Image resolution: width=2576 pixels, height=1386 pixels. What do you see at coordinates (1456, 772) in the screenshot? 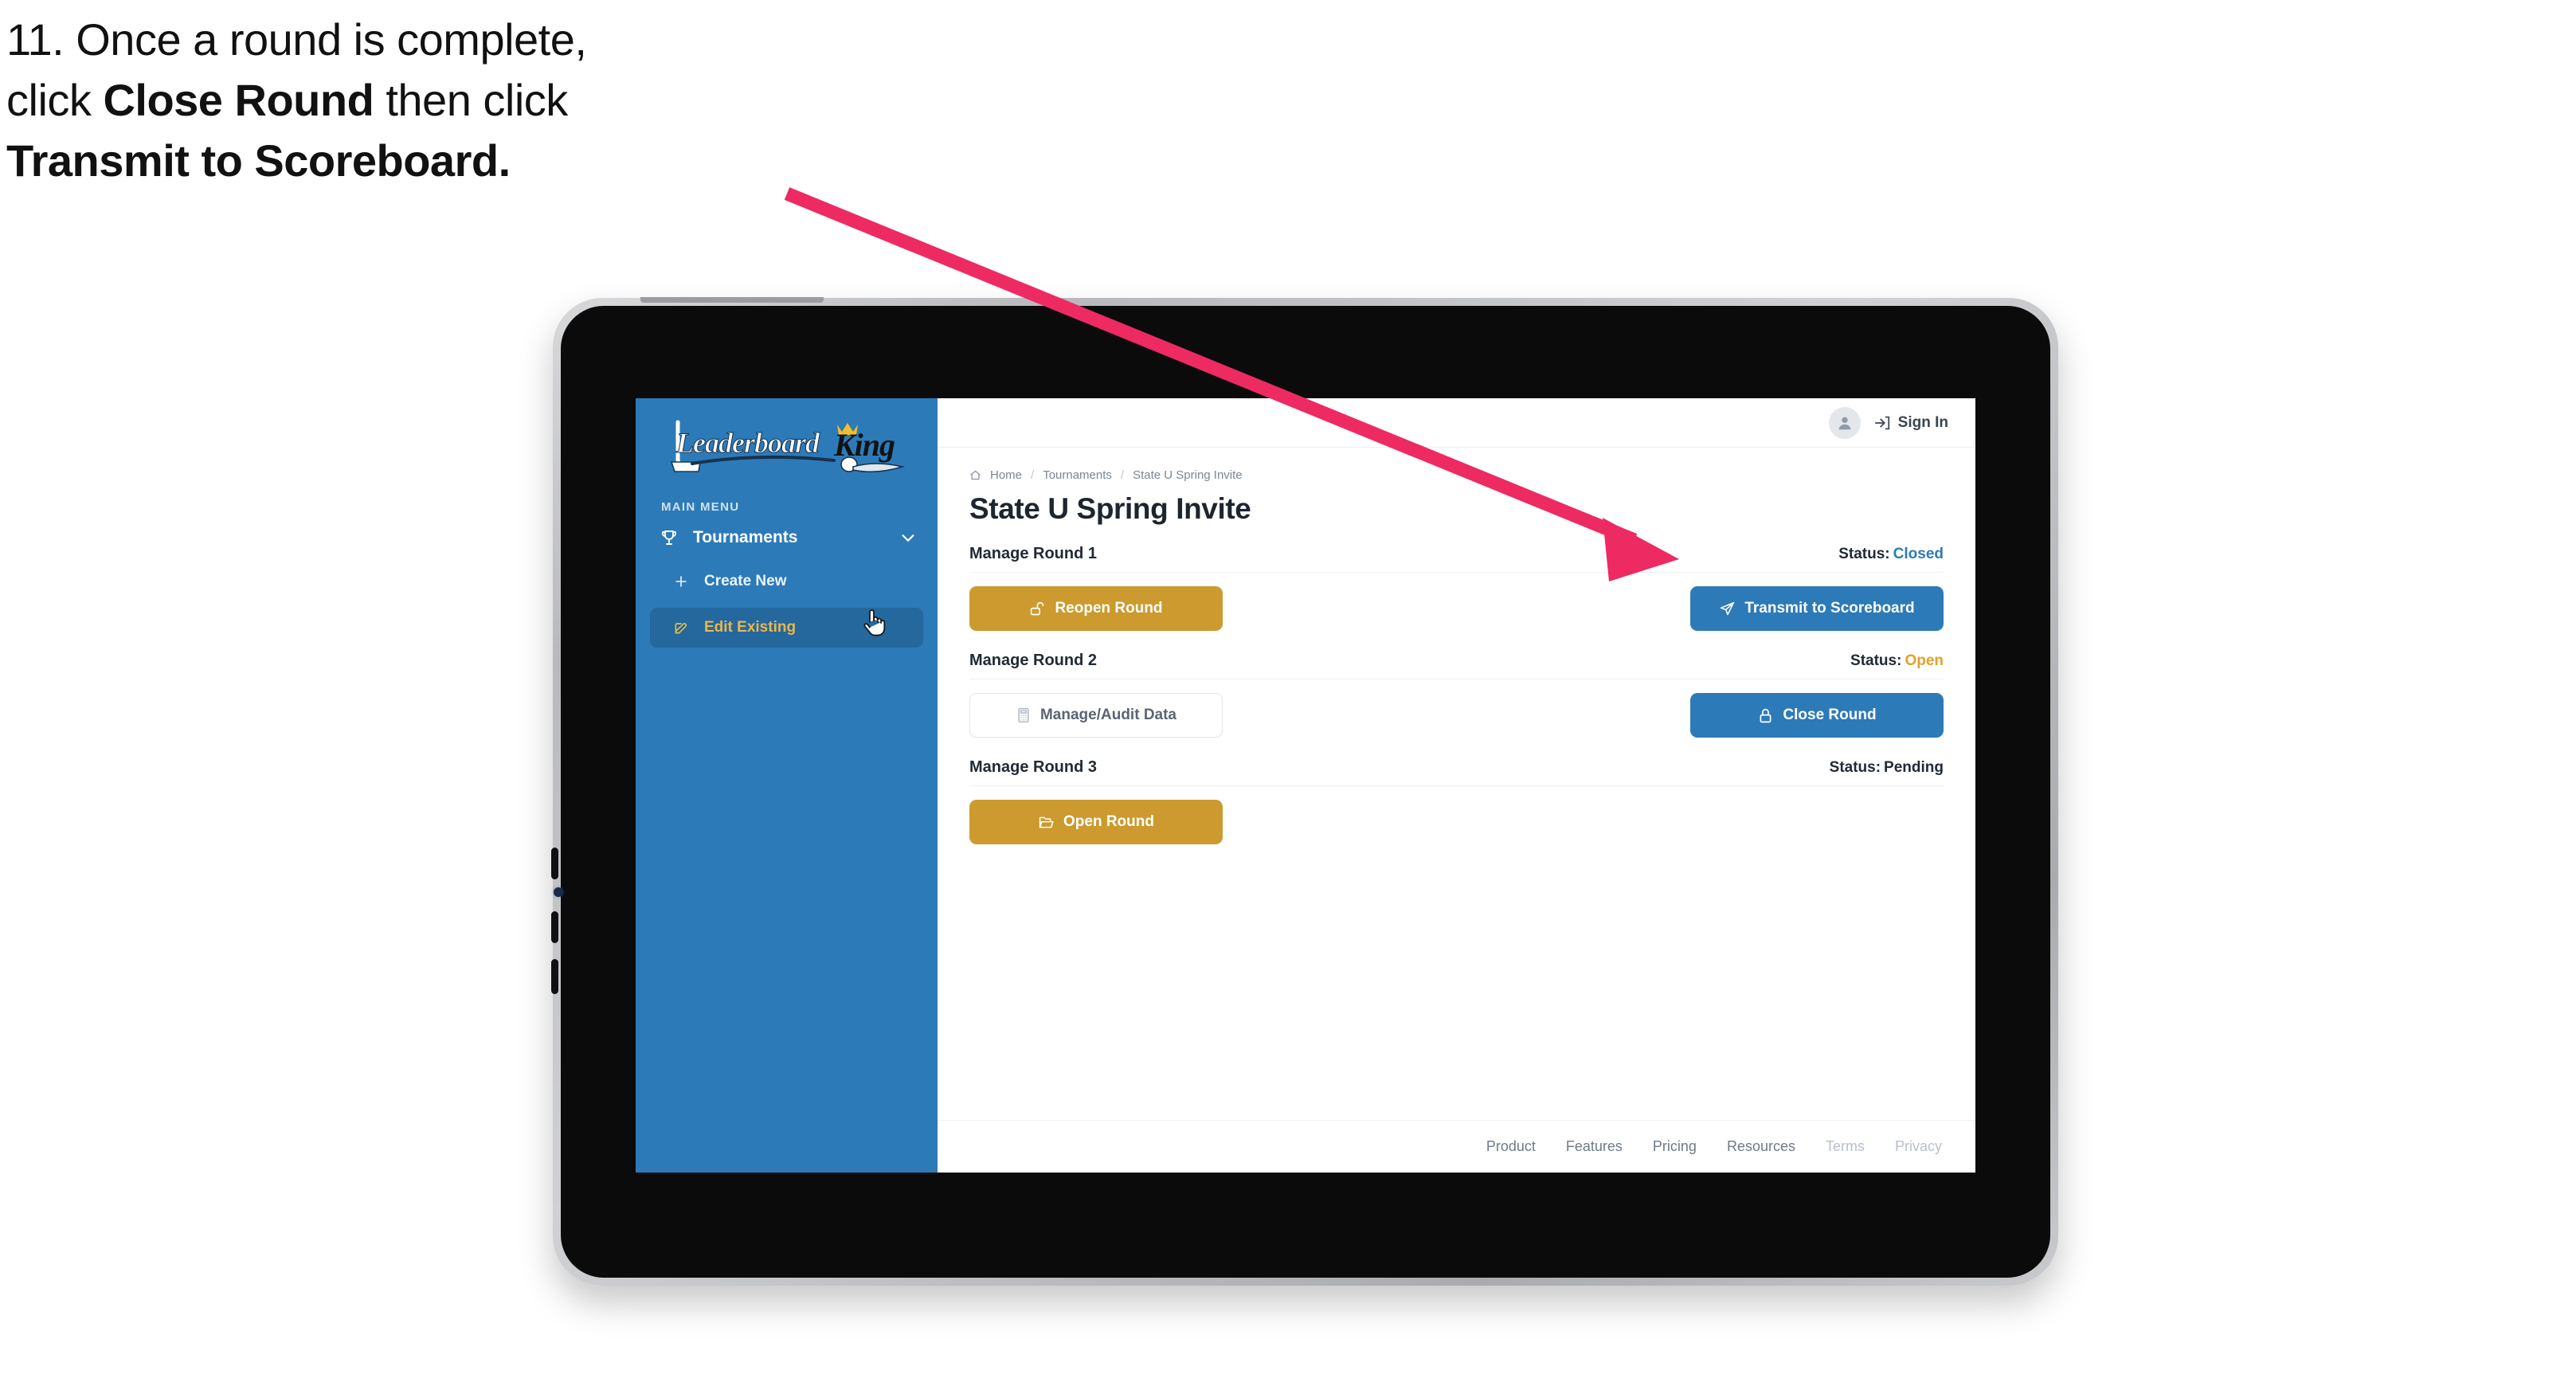
I see `round-3-header: Manage Round 3 Status: Pending` at bounding box center [1456, 772].